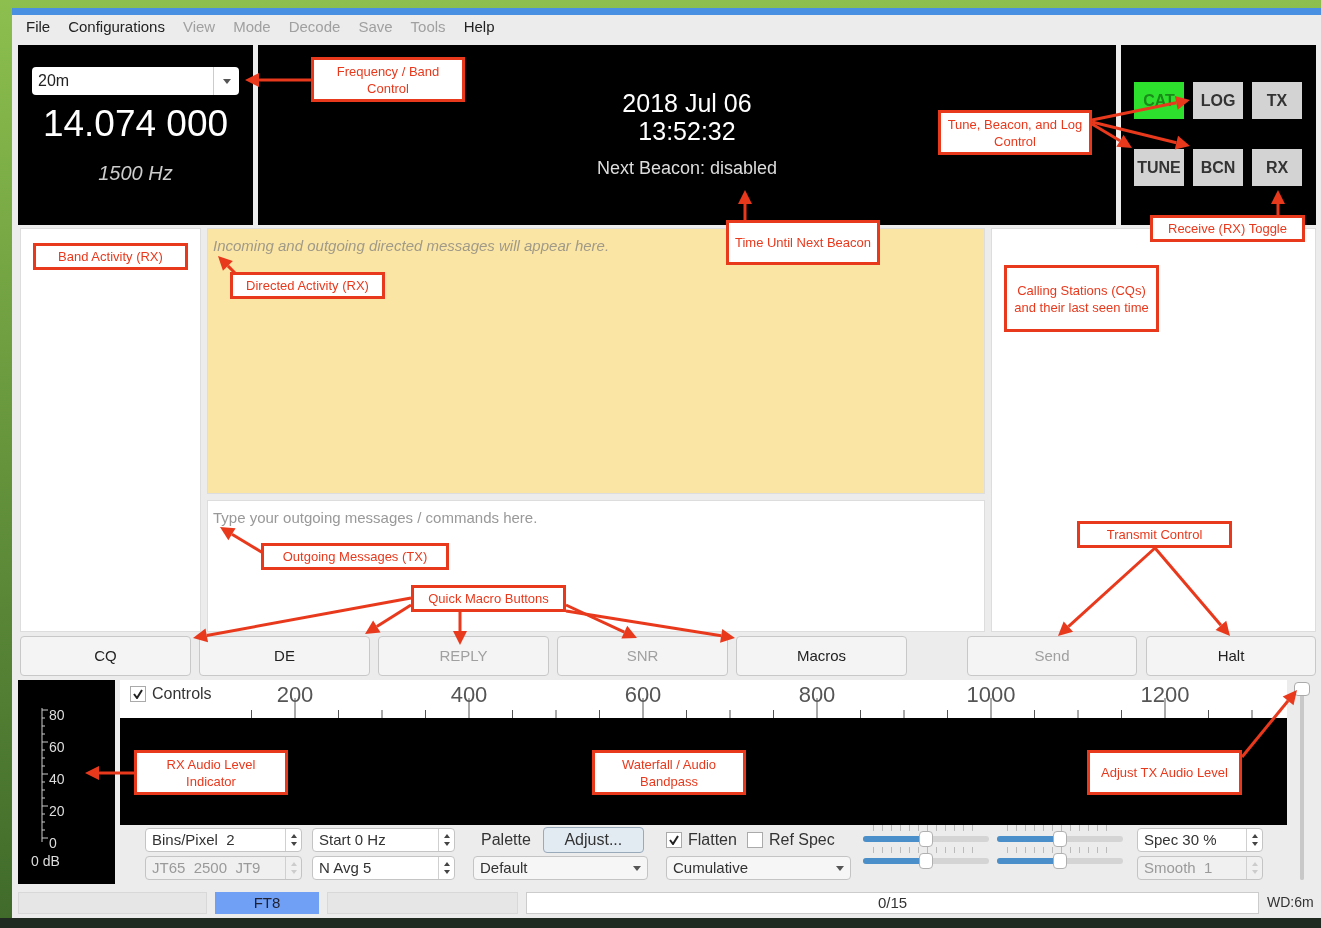  What do you see at coordinates (1227, 228) in the screenshot?
I see `callout-label: Receive (RX) Toggle` at bounding box center [1227, 228].